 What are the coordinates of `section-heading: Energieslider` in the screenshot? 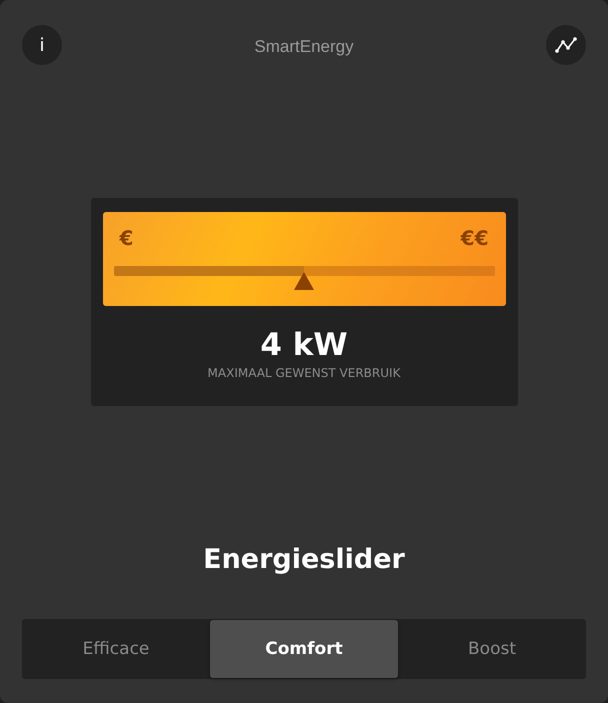 It's located at (304, 560).